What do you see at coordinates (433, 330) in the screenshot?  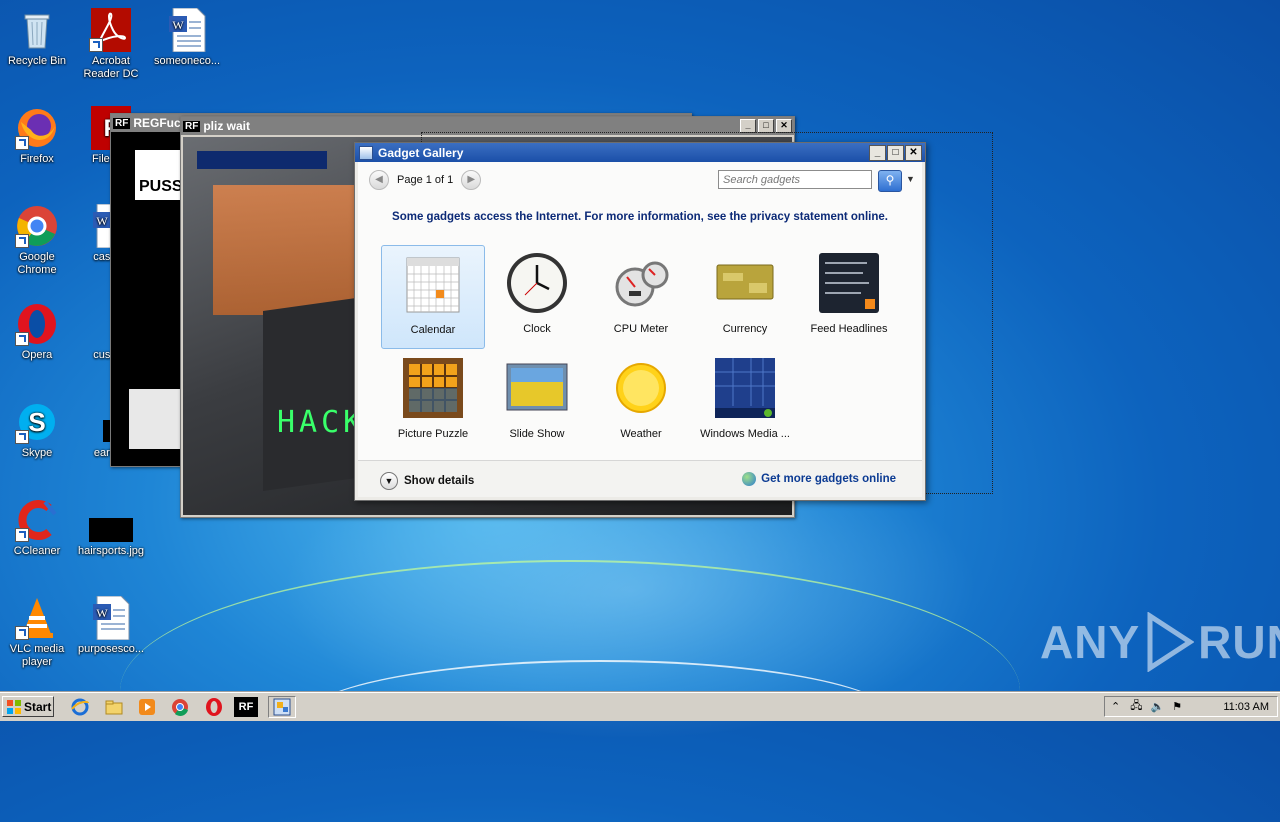 I see `gadget-label: Calendar` at bounding box center [433, 330].